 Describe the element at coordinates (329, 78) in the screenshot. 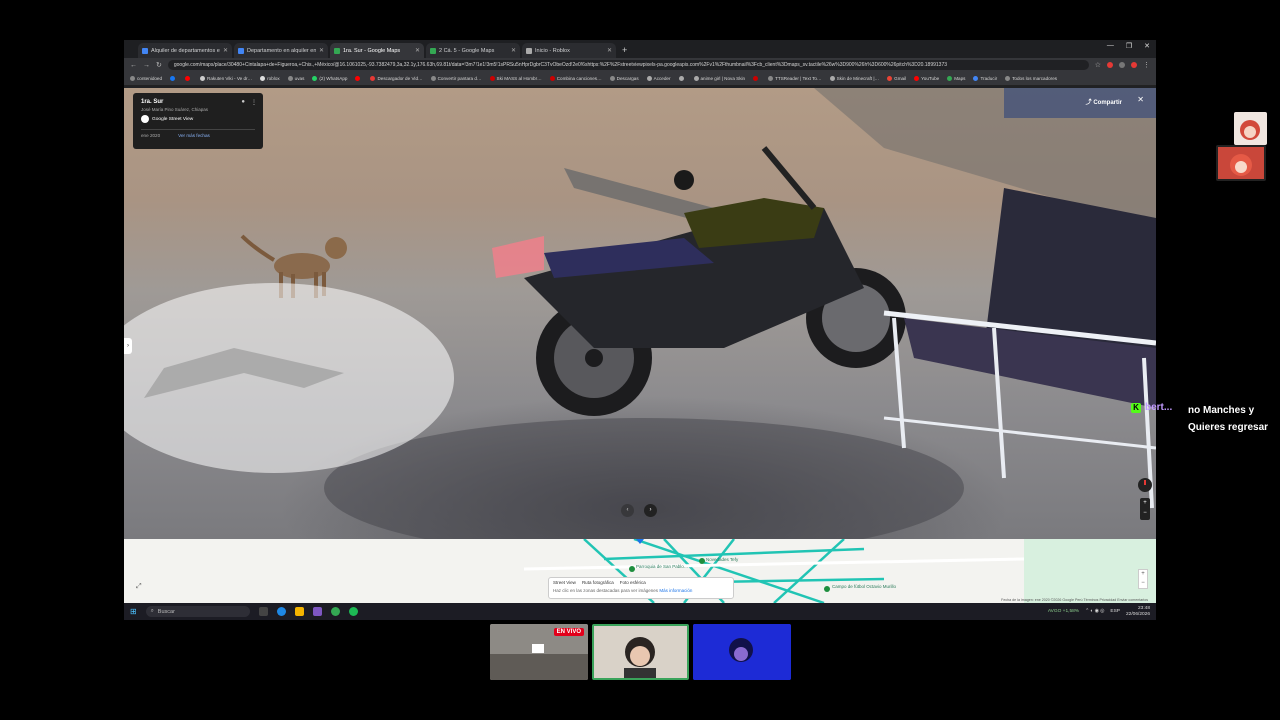

I see `bookmark-item: (2) WhatsApp` at that location.